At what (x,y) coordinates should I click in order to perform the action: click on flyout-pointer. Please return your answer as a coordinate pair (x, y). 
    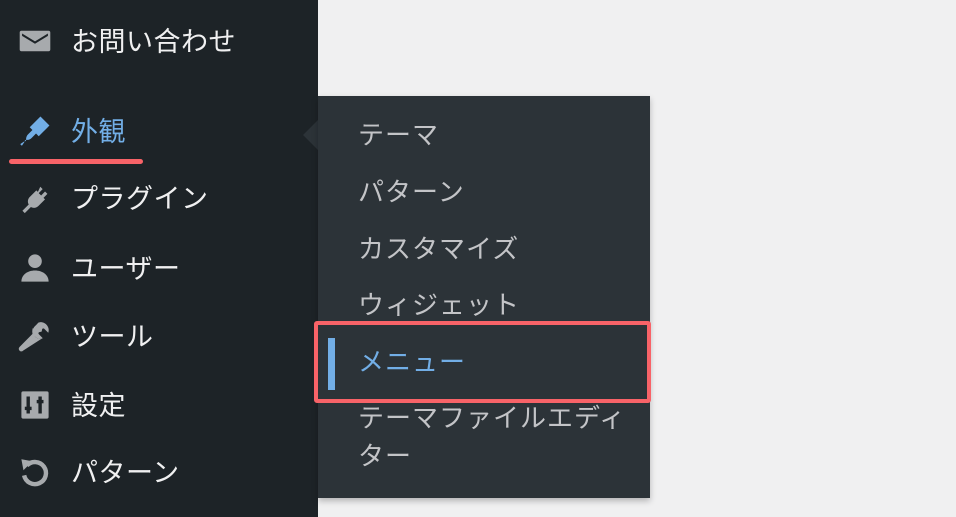
    Looking at the image, I should click on (311, 135).